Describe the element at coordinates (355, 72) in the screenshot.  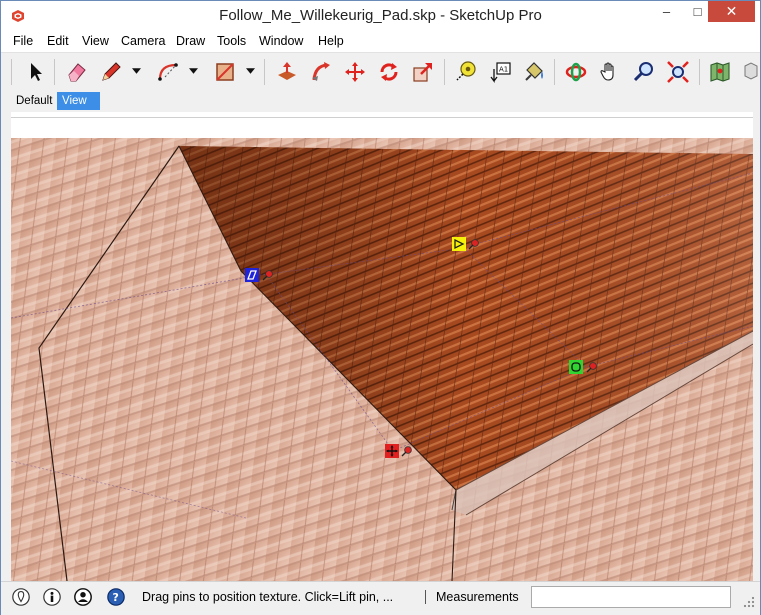
I see `move-icon` at that location.